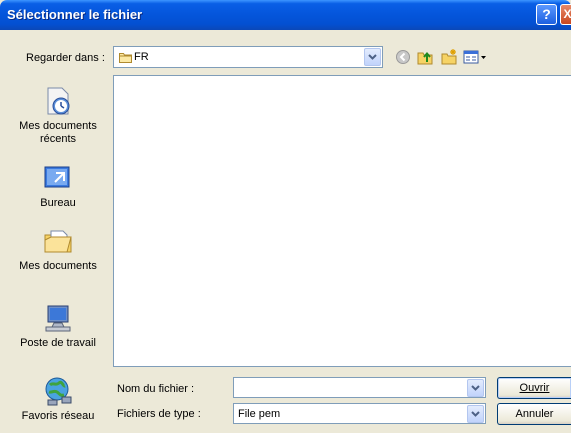  I want to click on new-folder-button, so click(450, 57).